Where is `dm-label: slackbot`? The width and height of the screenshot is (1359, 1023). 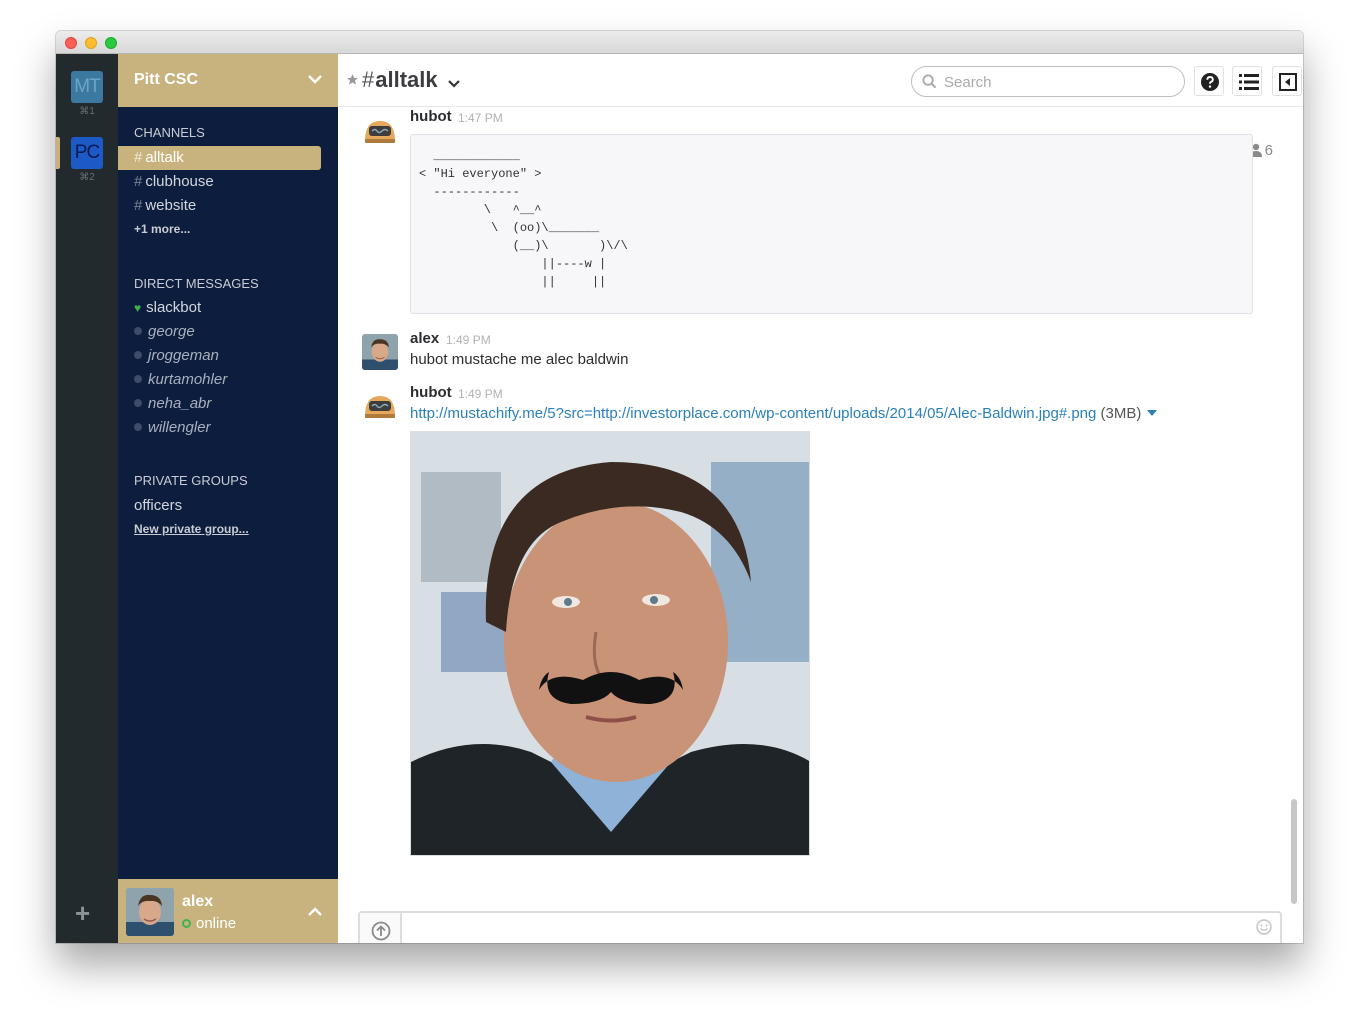
dm-label: slackbot is located at coordinates (174, 307).